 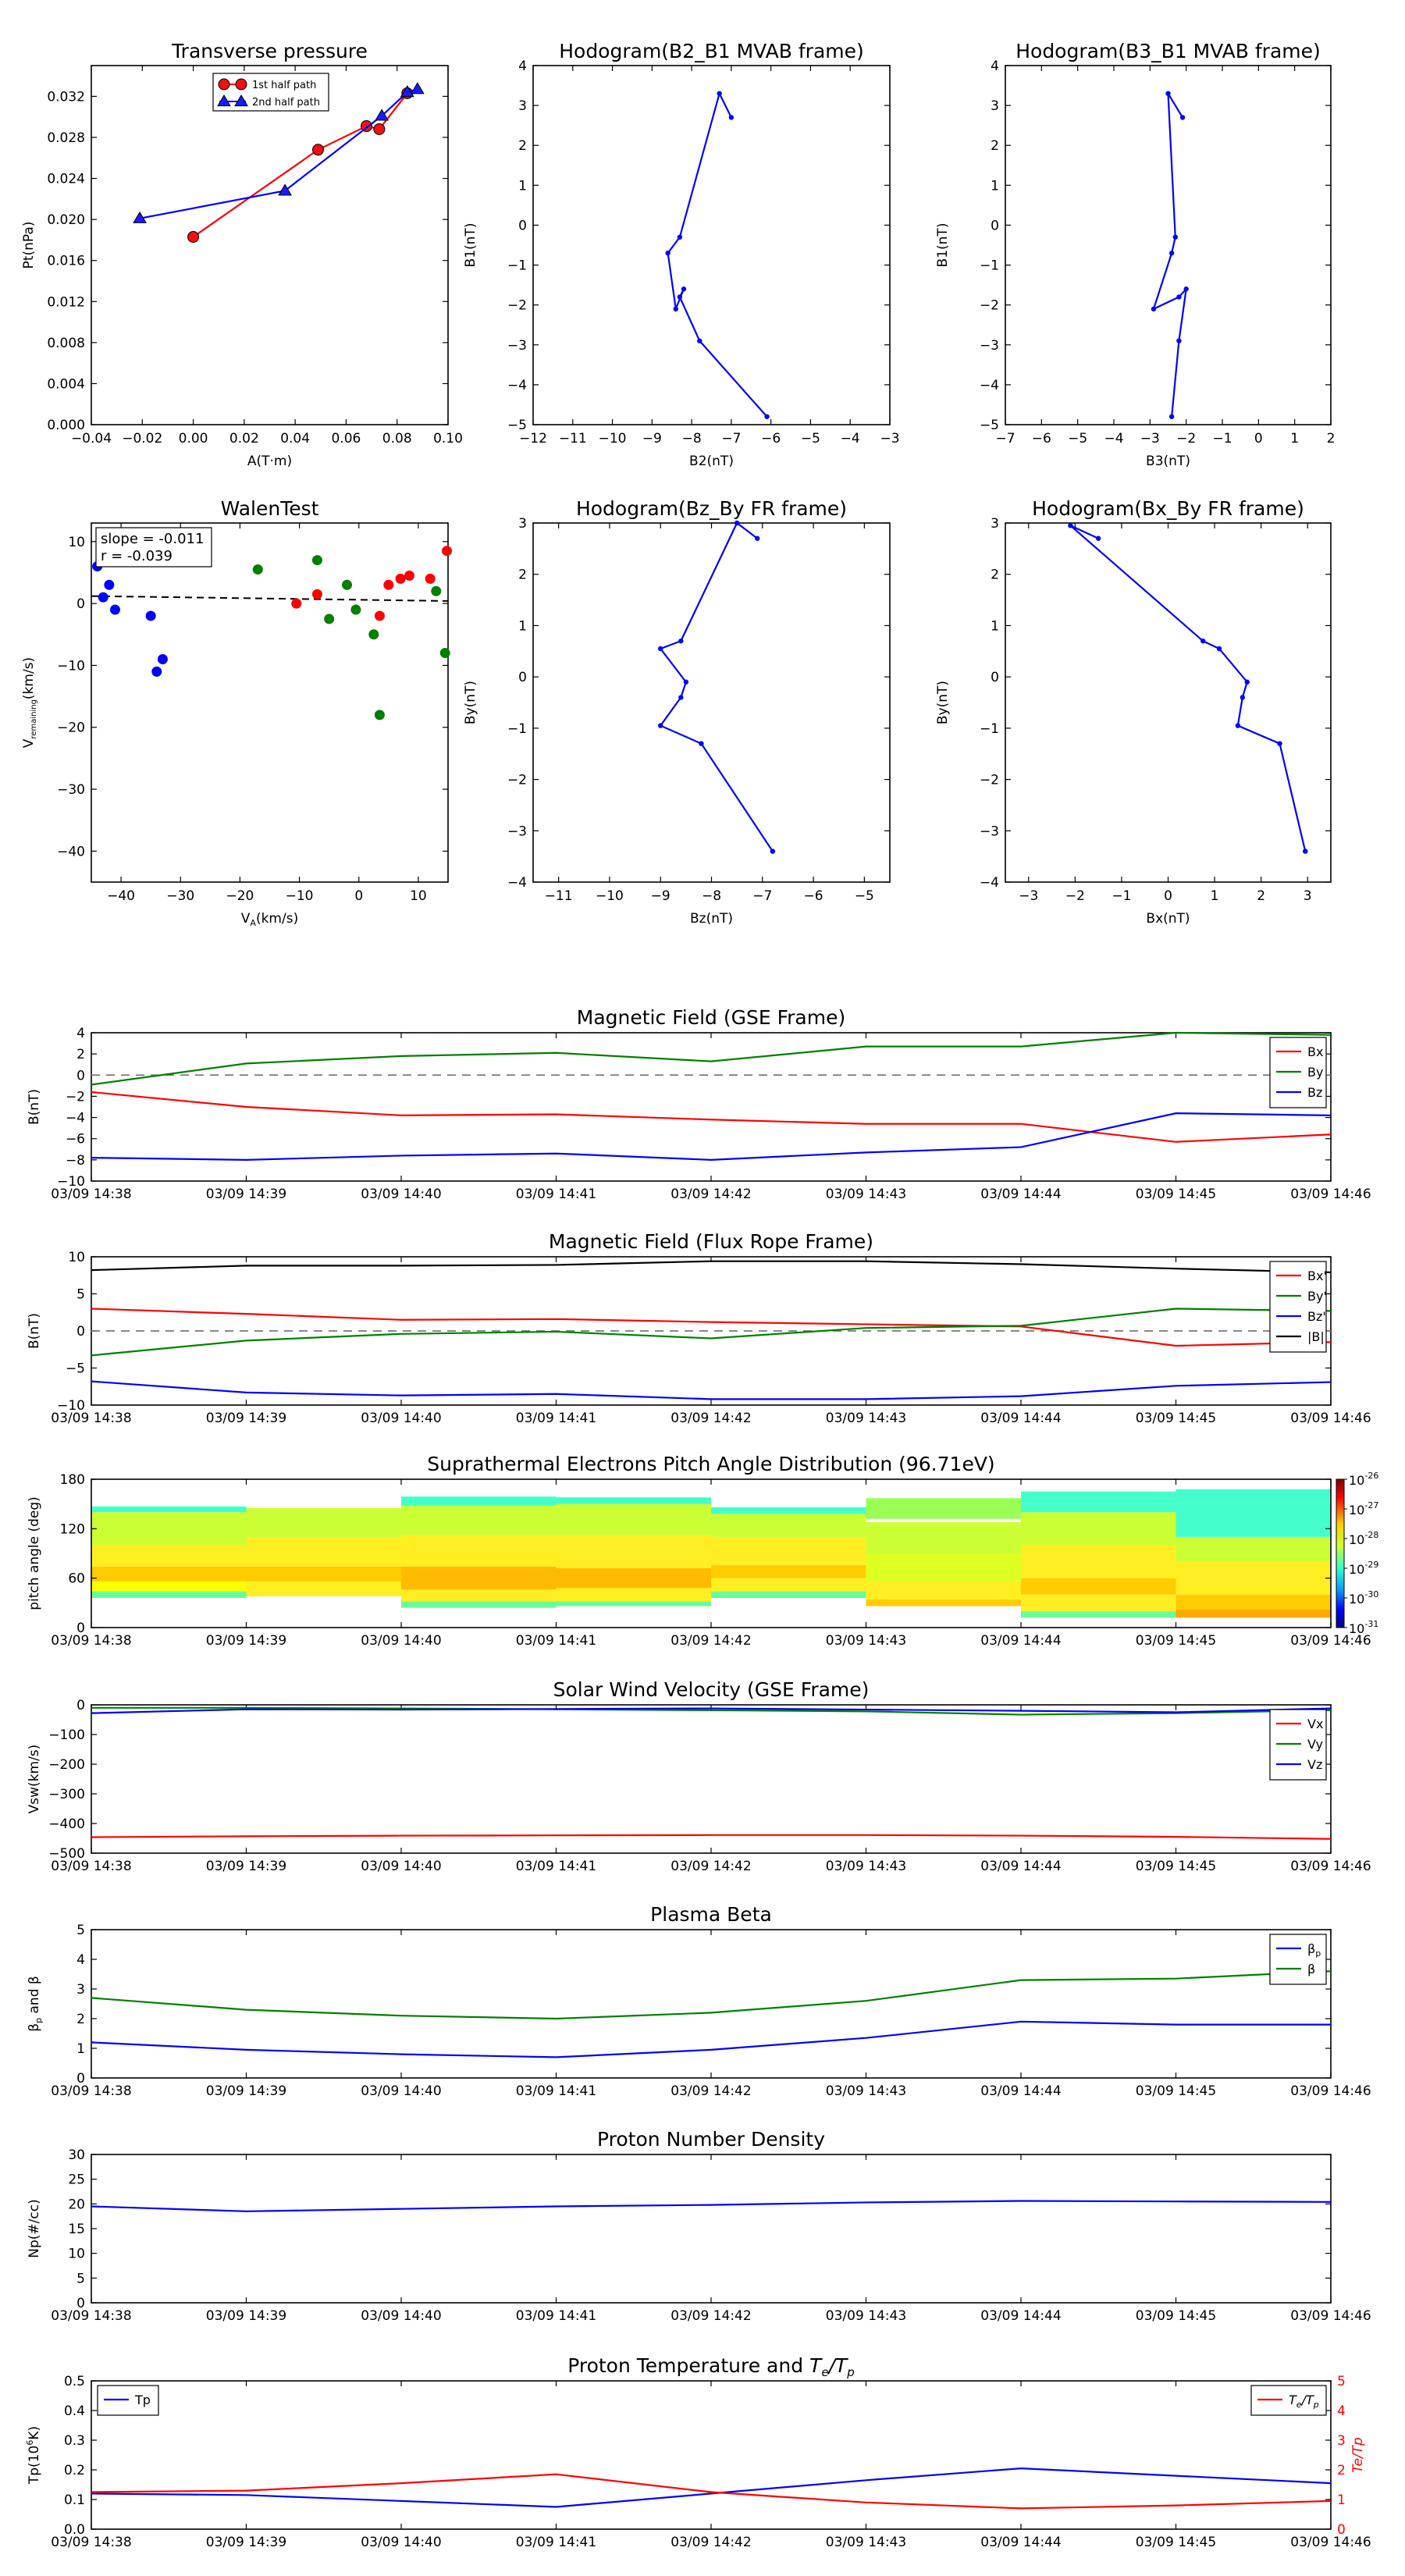 I want to click on walen_test-xtick-label: −40, so click(x=121, y=896).